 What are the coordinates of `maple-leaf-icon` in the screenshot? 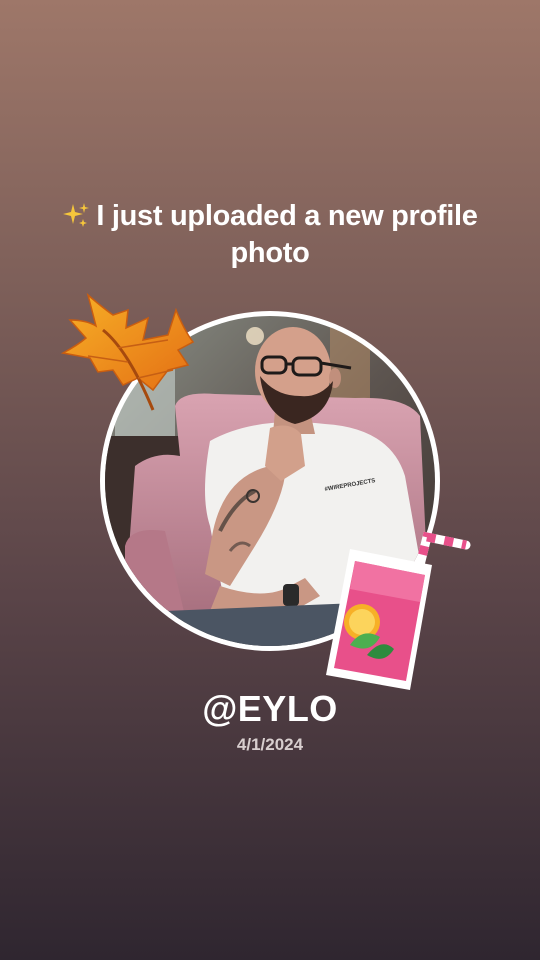 It's located at (127, 351).